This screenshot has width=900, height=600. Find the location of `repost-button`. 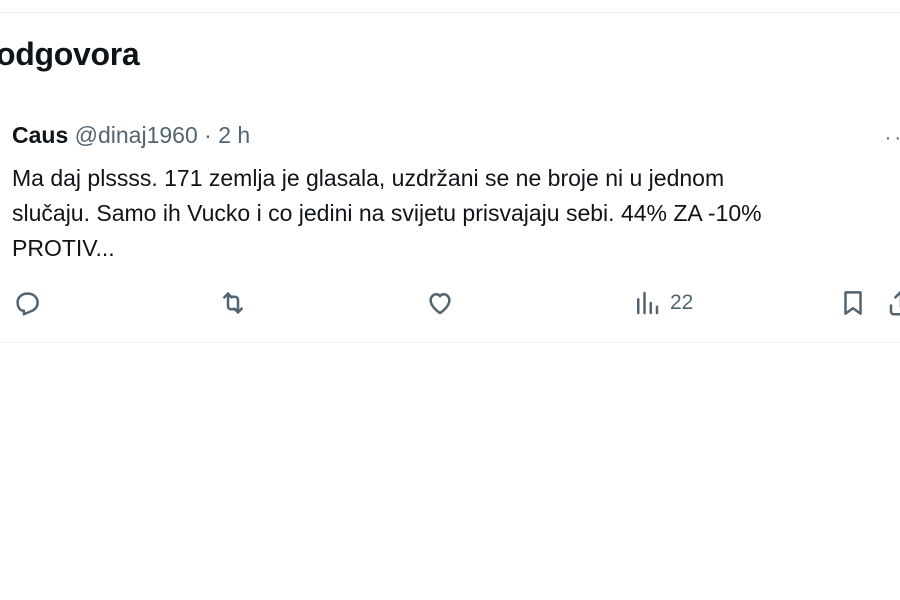

repost-button is located at coordinates (233, 303).